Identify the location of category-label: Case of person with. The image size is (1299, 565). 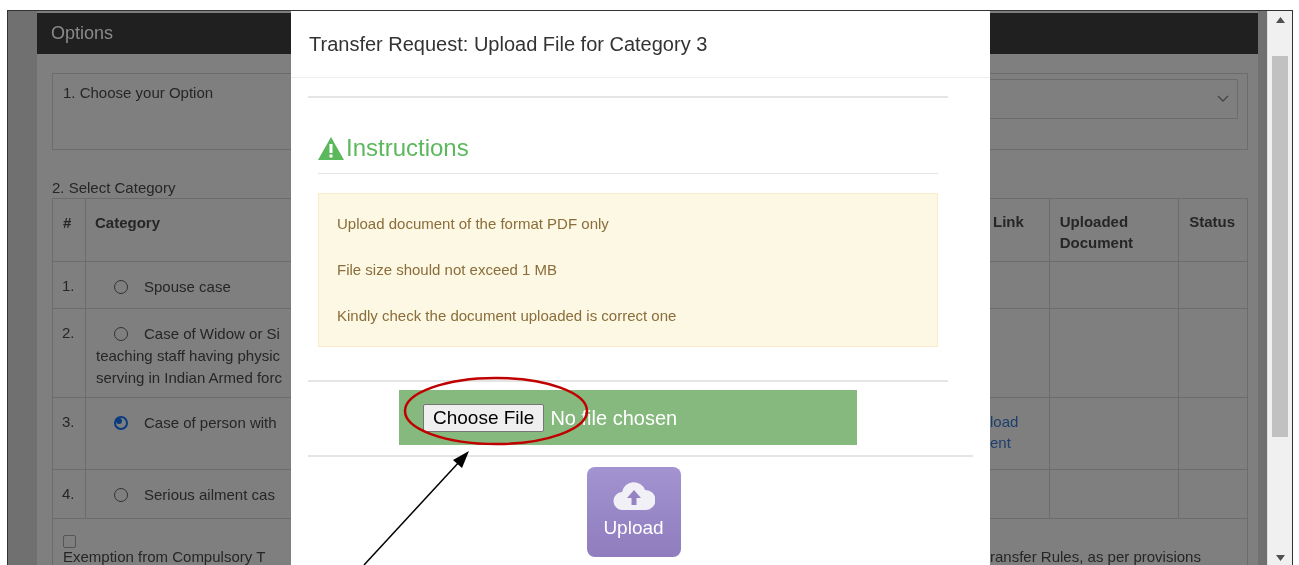
(210, 423).